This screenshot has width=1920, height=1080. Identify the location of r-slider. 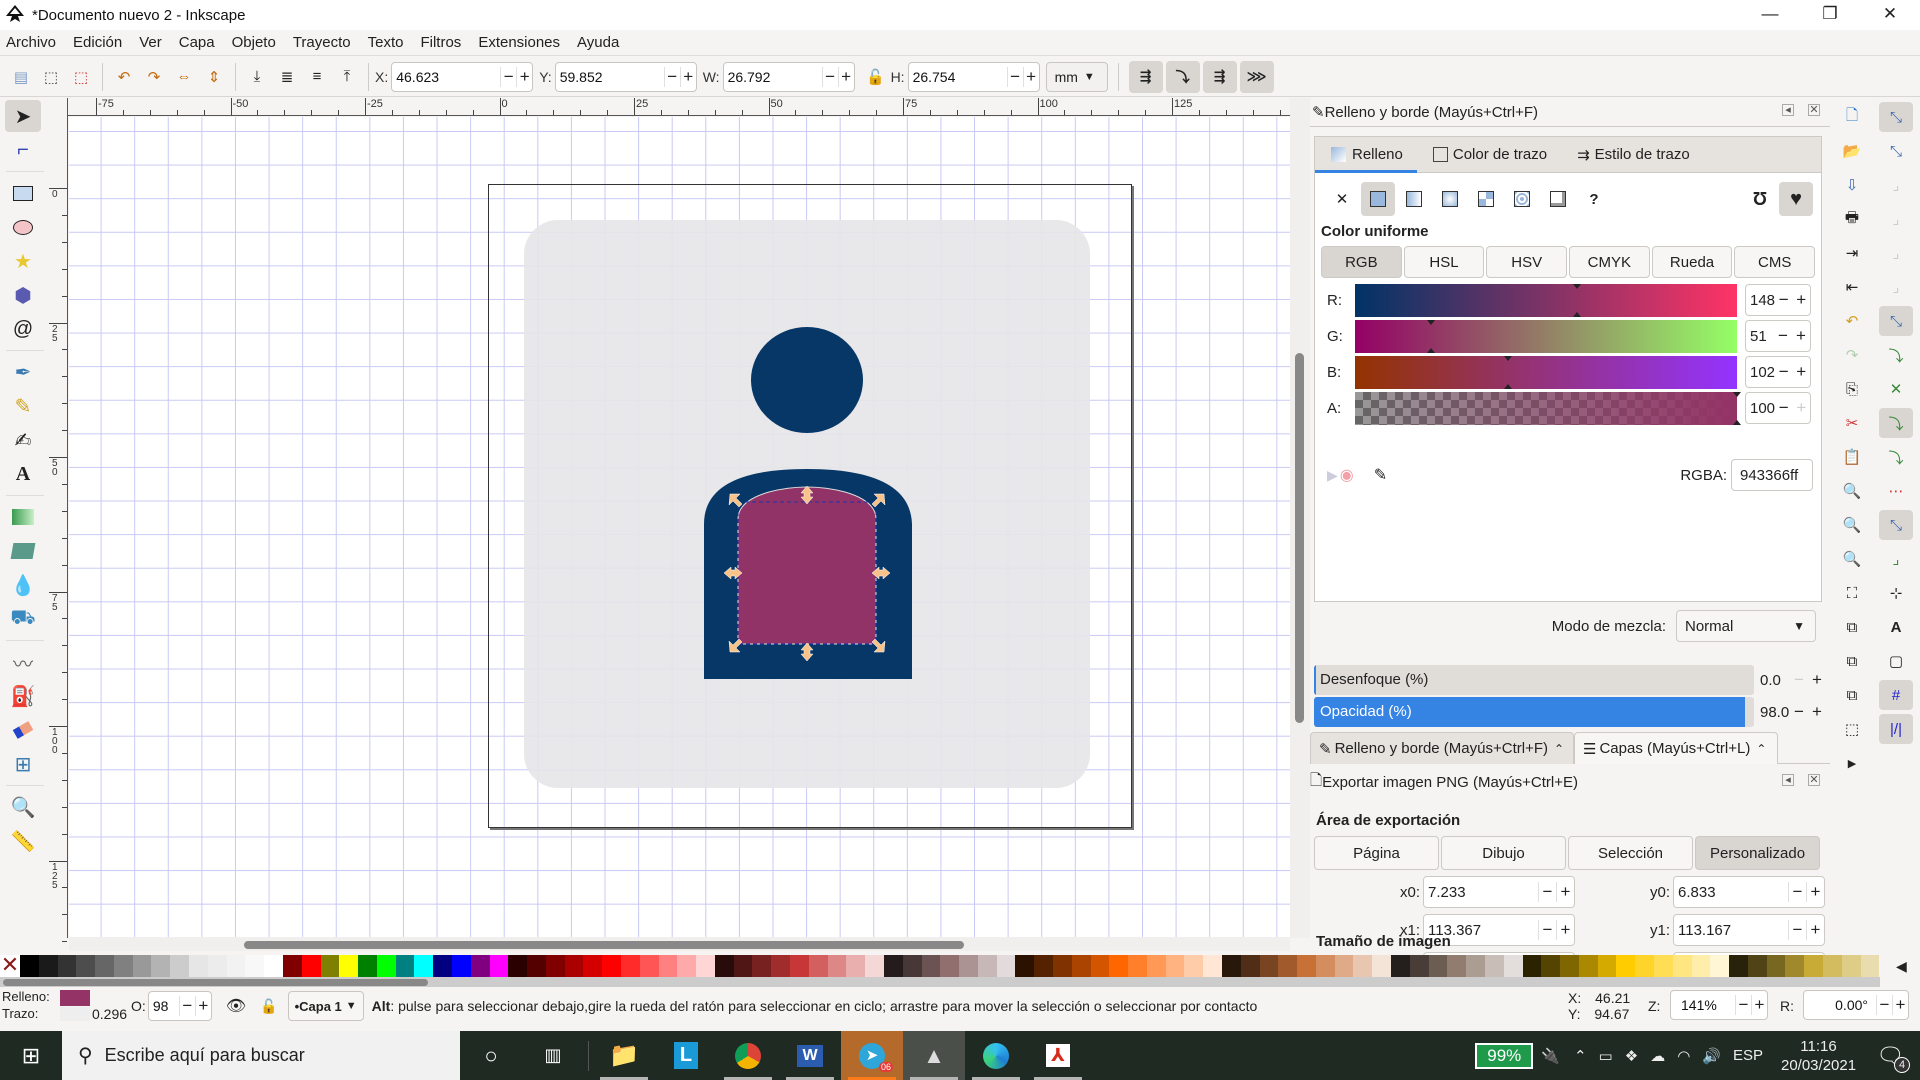
(1546, 300).